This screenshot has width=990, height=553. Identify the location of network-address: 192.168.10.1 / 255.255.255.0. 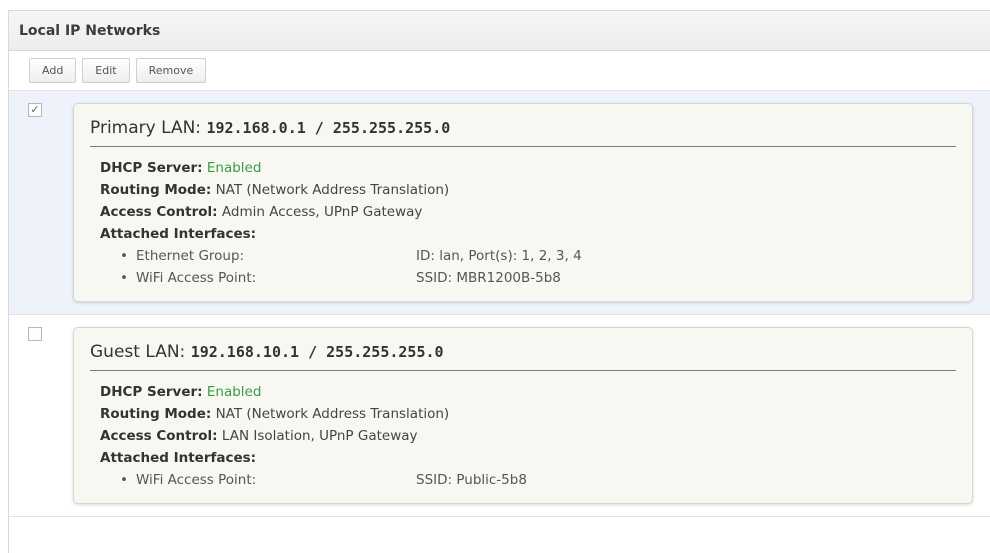
(317, 352).